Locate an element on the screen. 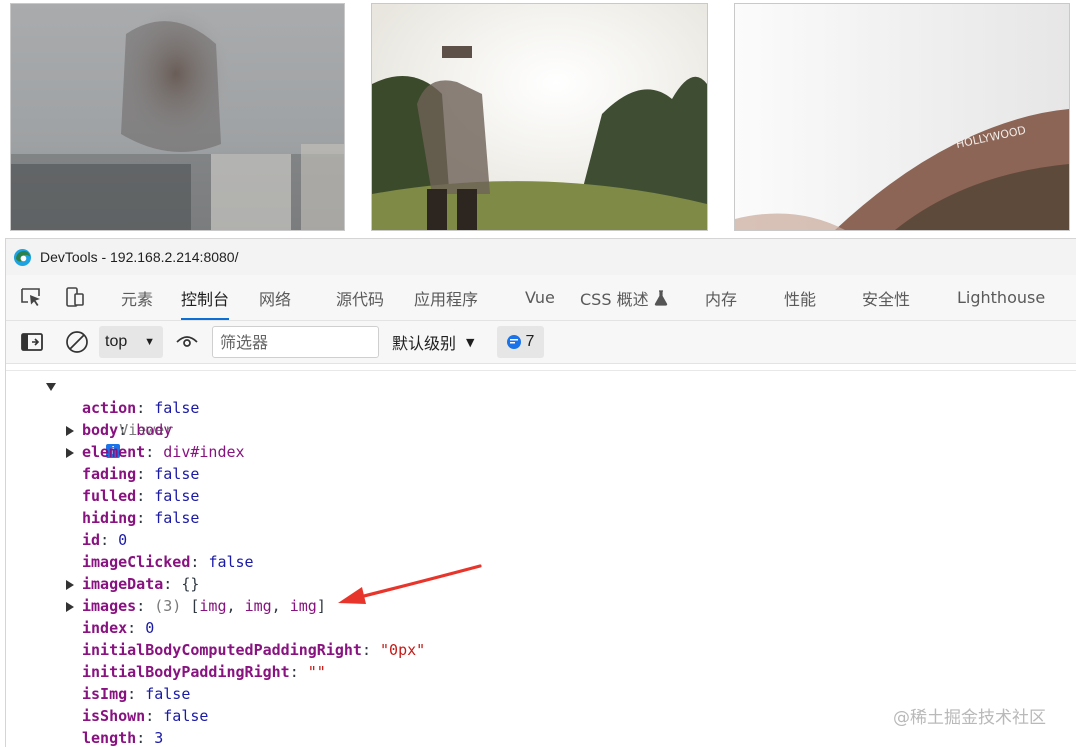 Image resolution: width=1076 pixels, height=747 pixels. property-row-body: body is located at coordinates (119, 430).